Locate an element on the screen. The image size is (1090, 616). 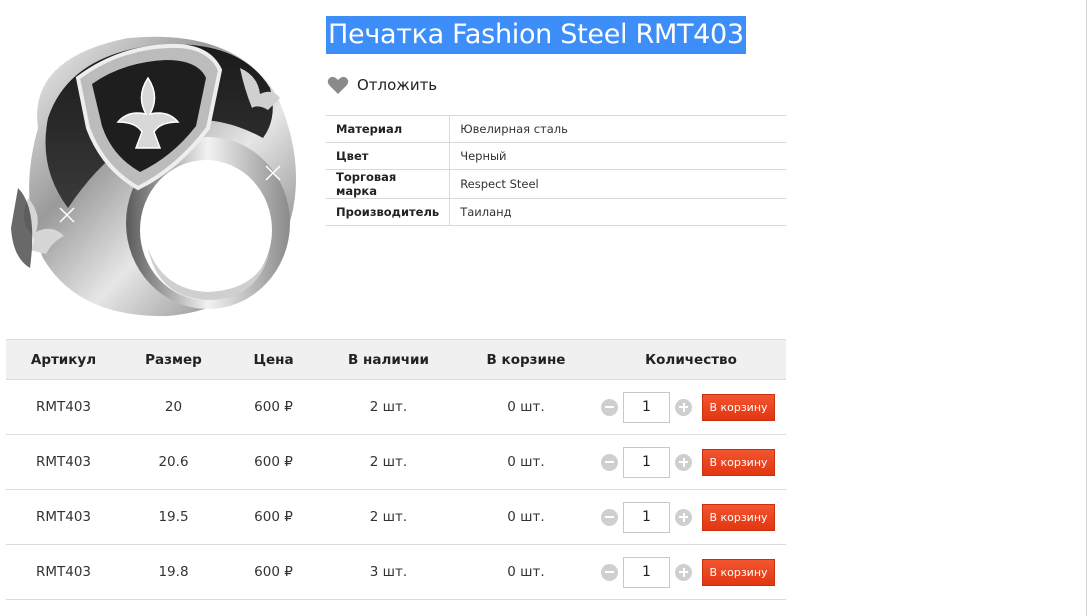
spec-key: Материал is located at coordinates (388, 129).